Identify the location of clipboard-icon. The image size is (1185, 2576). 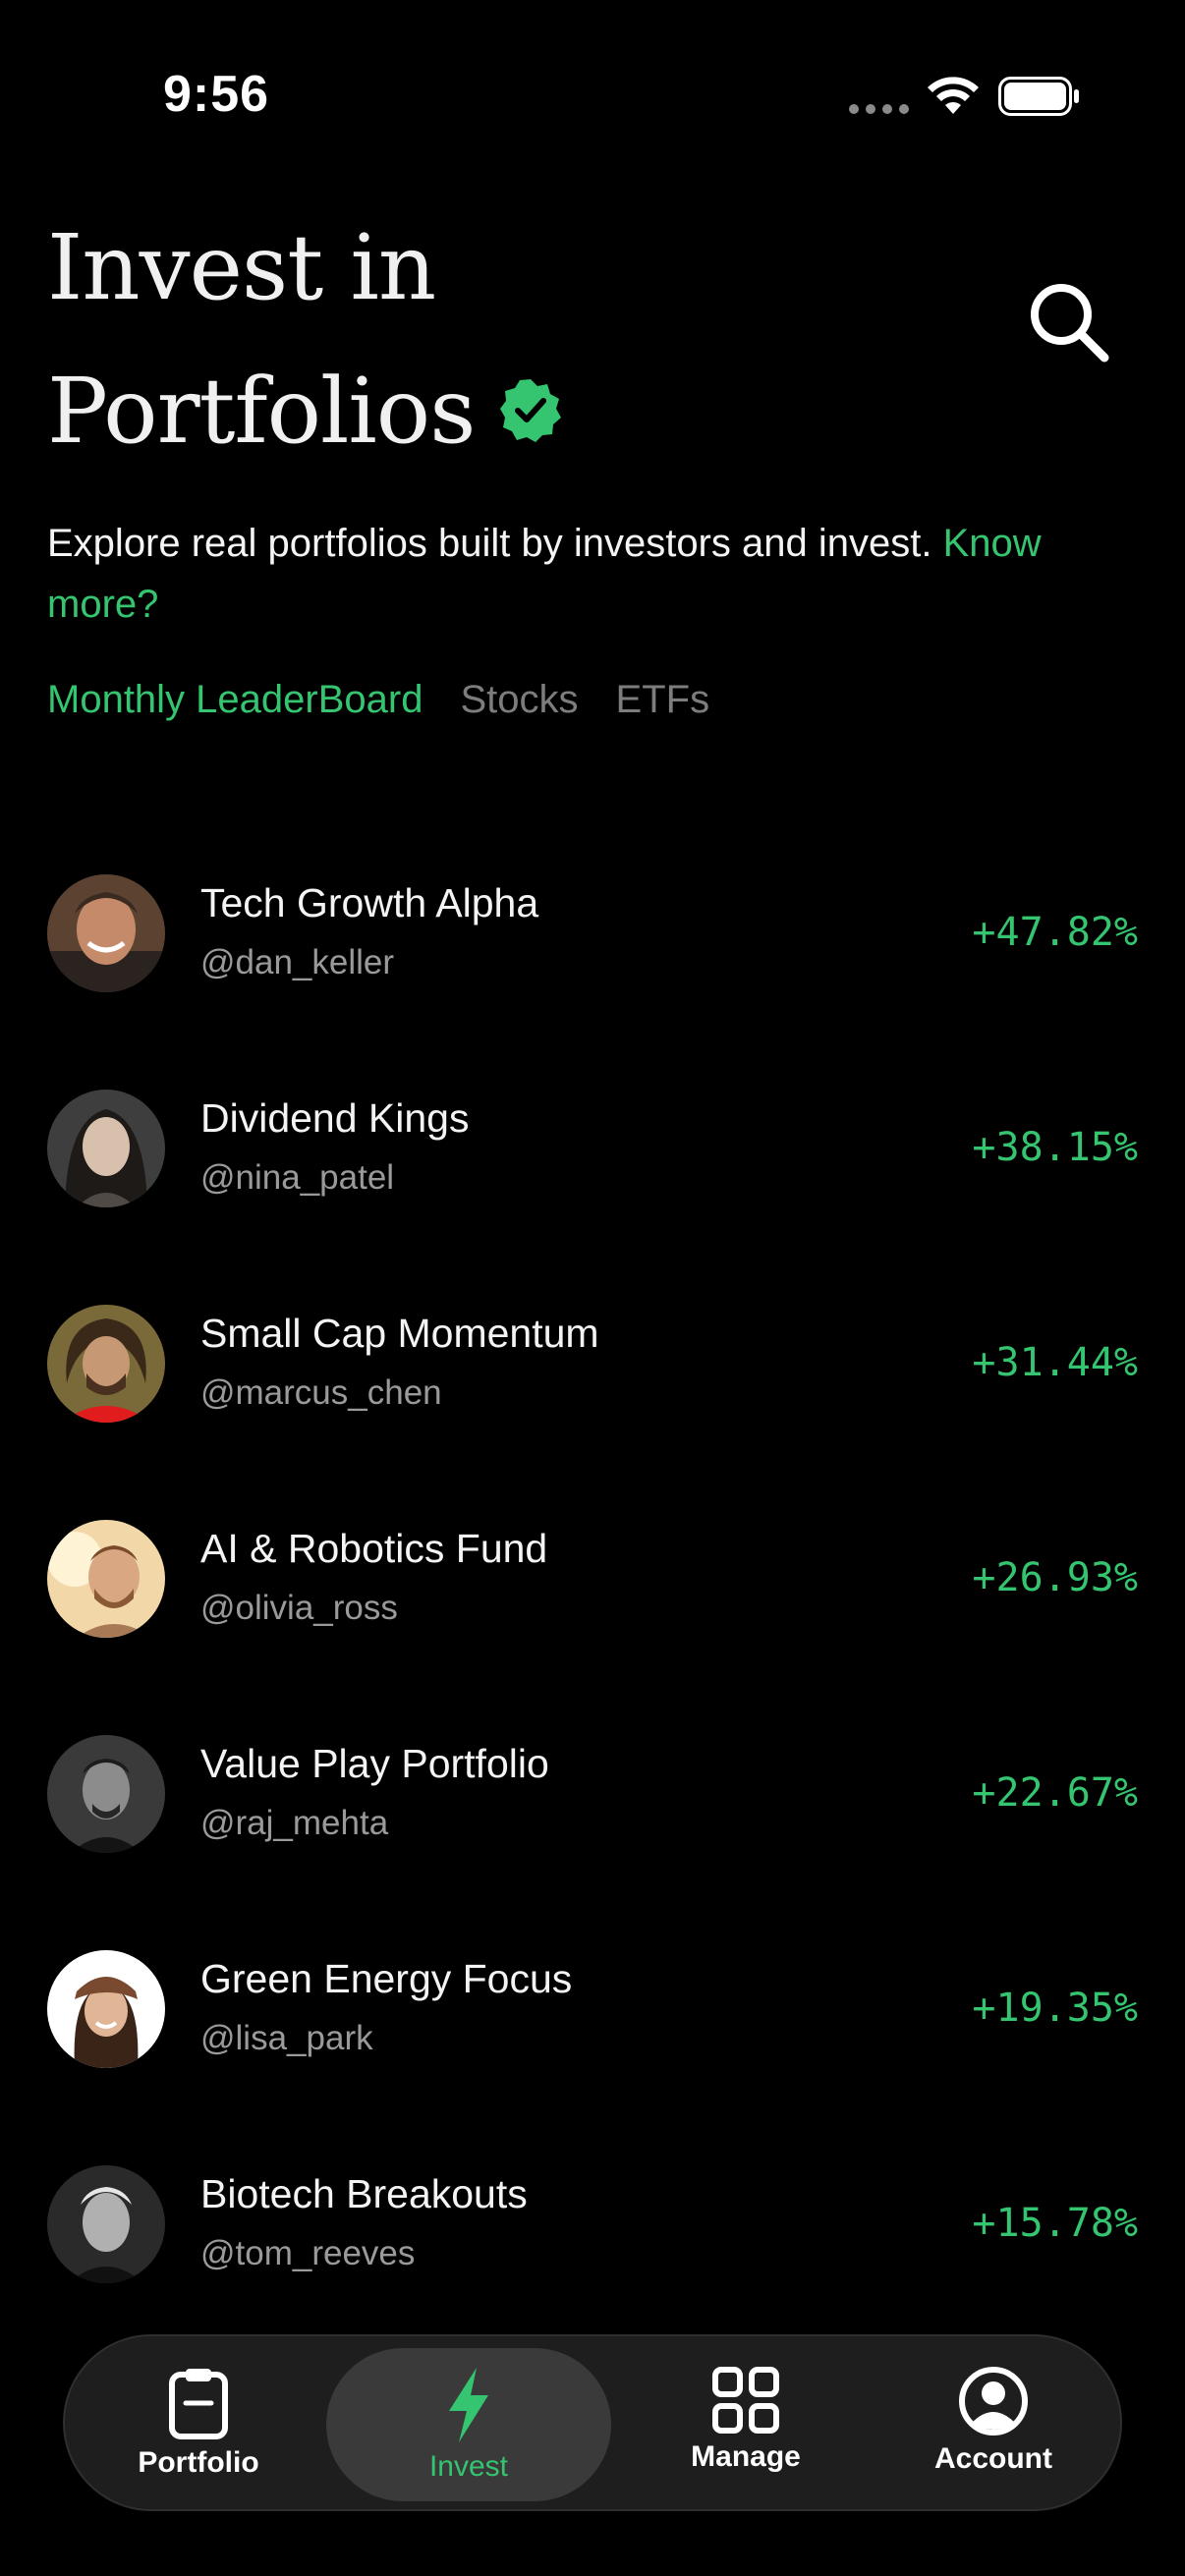
(199, 2404).